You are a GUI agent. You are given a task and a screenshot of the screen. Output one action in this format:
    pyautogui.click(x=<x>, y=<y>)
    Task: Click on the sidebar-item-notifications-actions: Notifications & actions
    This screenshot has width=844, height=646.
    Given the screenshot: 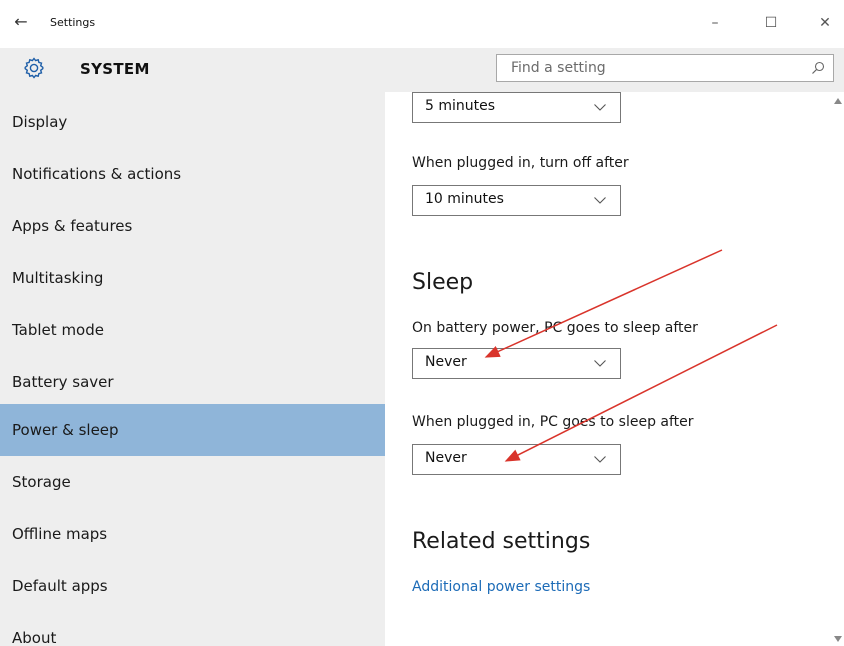 What is the action you would take?
    pyautogui.click(x=192, y=174)
    